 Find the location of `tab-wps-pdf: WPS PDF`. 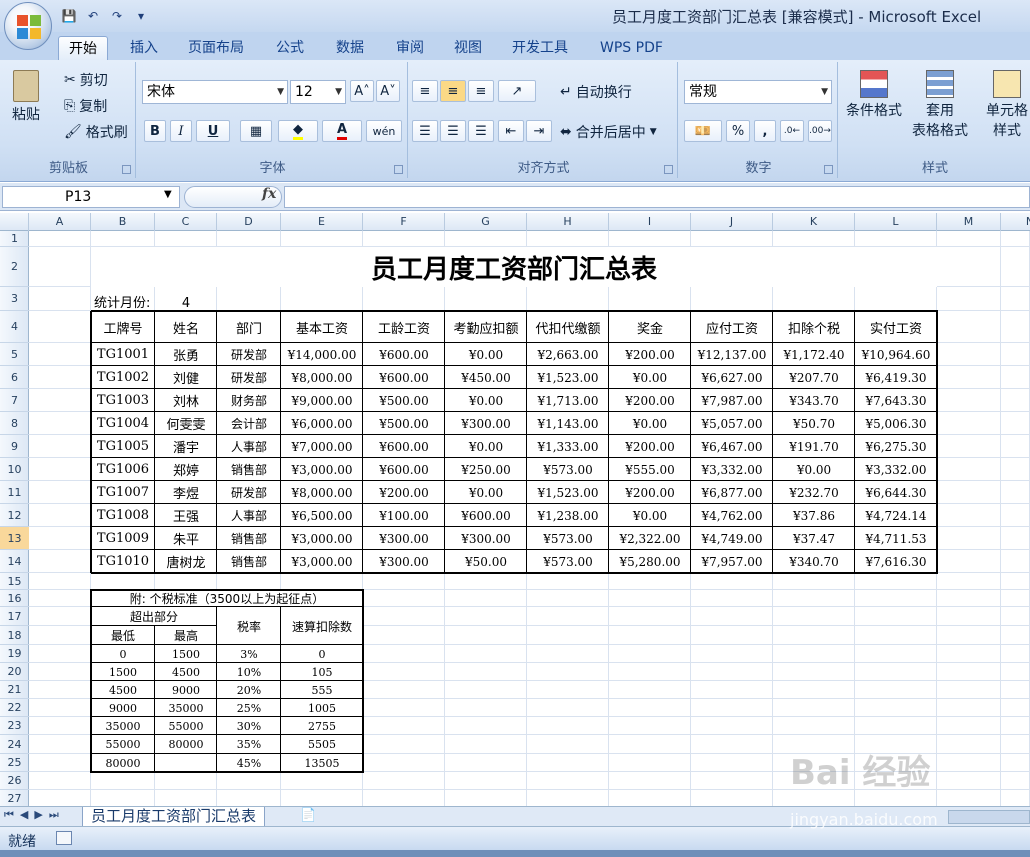

tab-wps-pdf: WPS PDF is located at coordinates (631, 48).